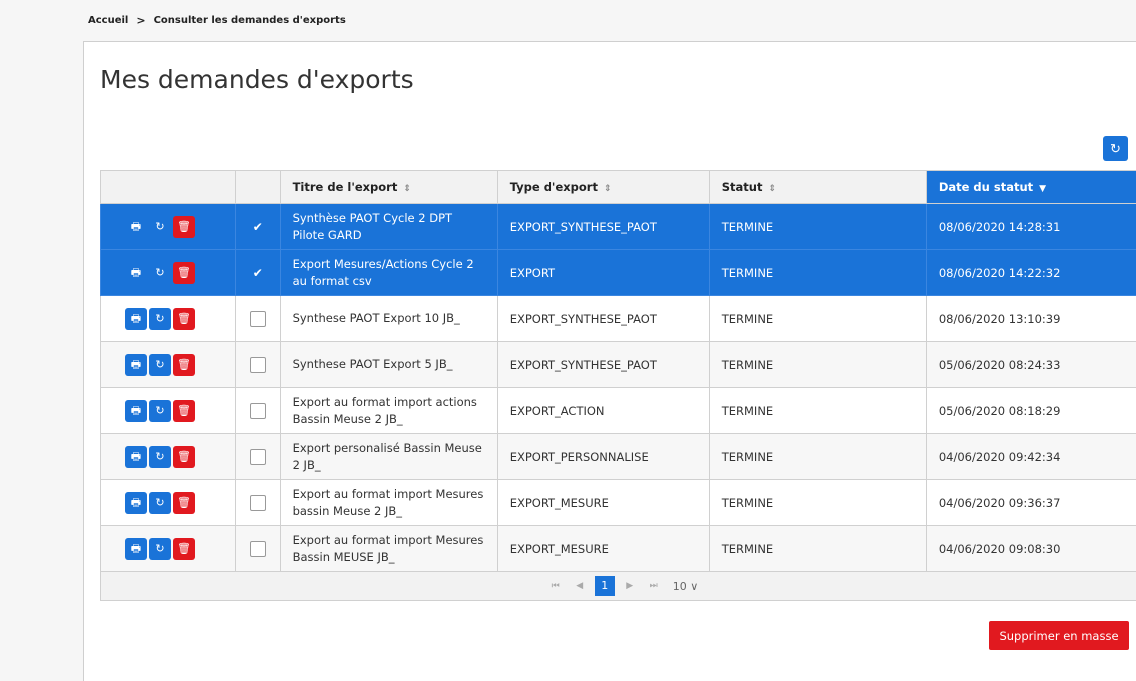 The image size is (1136, 681). Describe the element at coordinates (257, 187) in the screenshot. I see `header-select` at that location.